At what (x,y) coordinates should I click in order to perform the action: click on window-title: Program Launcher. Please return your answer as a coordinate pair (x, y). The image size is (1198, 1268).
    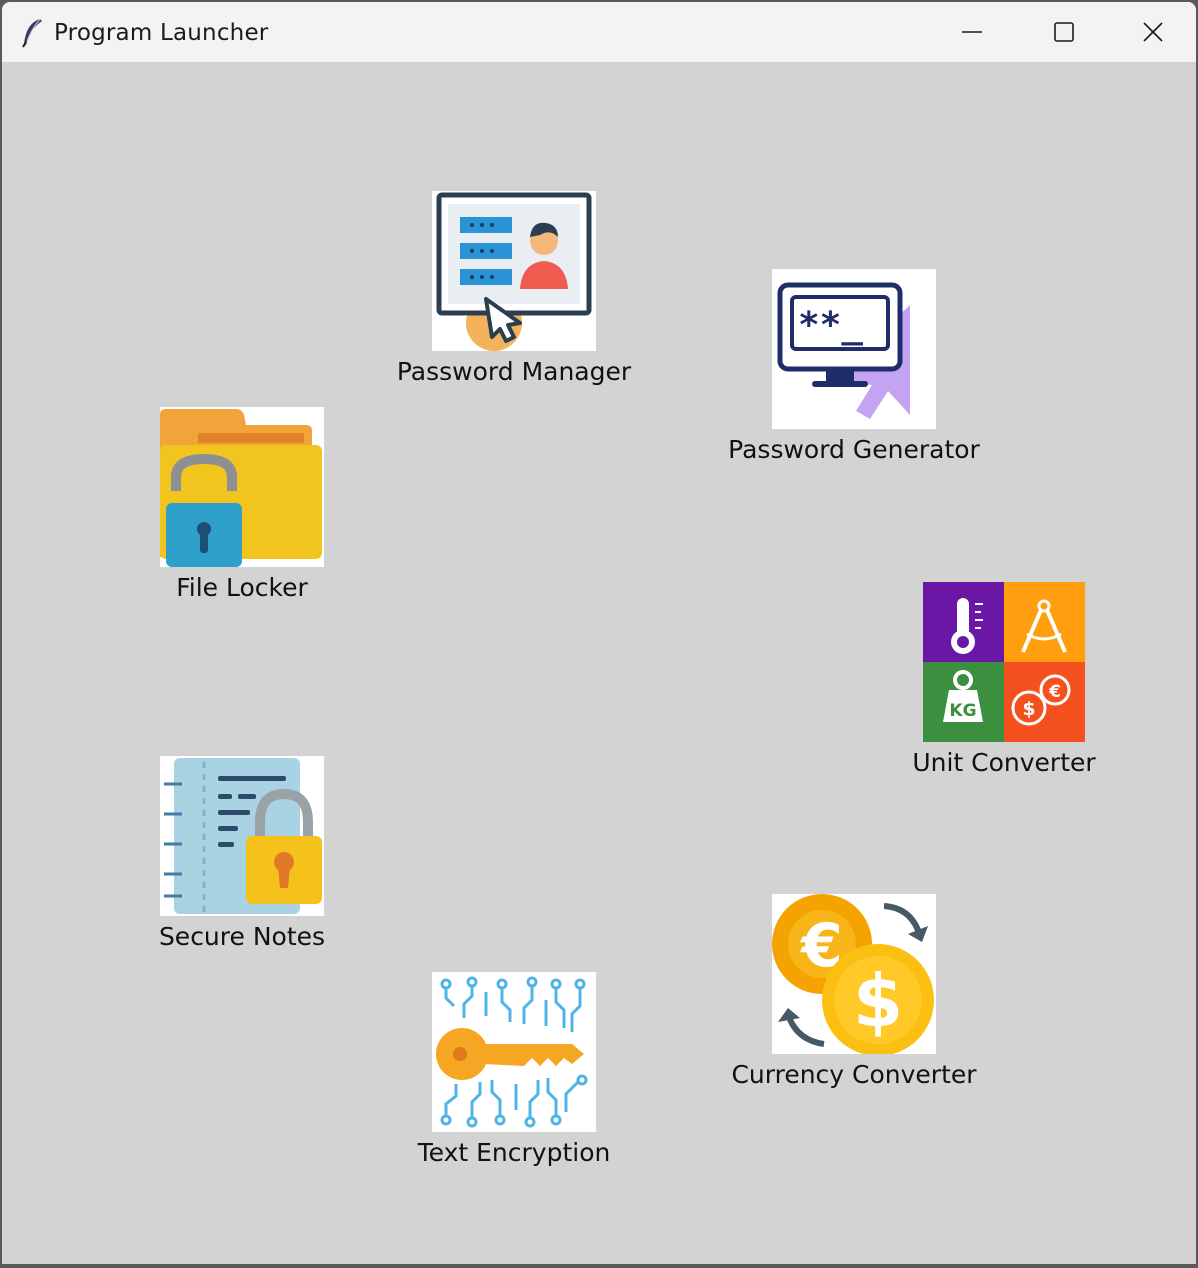
    Looking at the image, I should click on (161, 33).